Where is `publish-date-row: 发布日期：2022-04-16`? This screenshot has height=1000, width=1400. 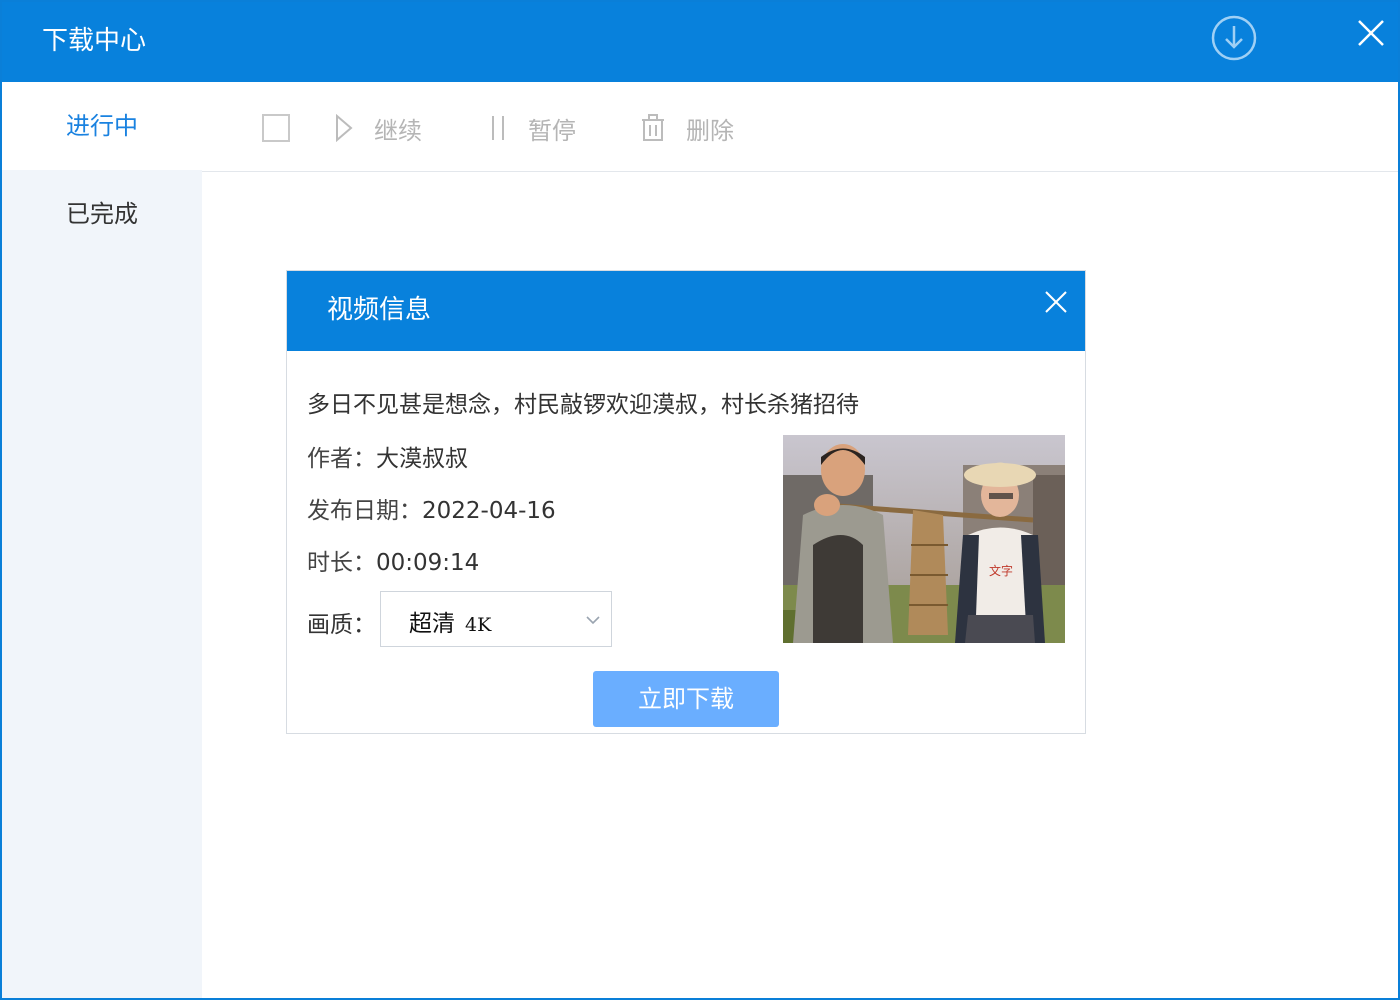
publish-date-row: 发布日期：2022-04-16 is located at coordinates (431, 508).